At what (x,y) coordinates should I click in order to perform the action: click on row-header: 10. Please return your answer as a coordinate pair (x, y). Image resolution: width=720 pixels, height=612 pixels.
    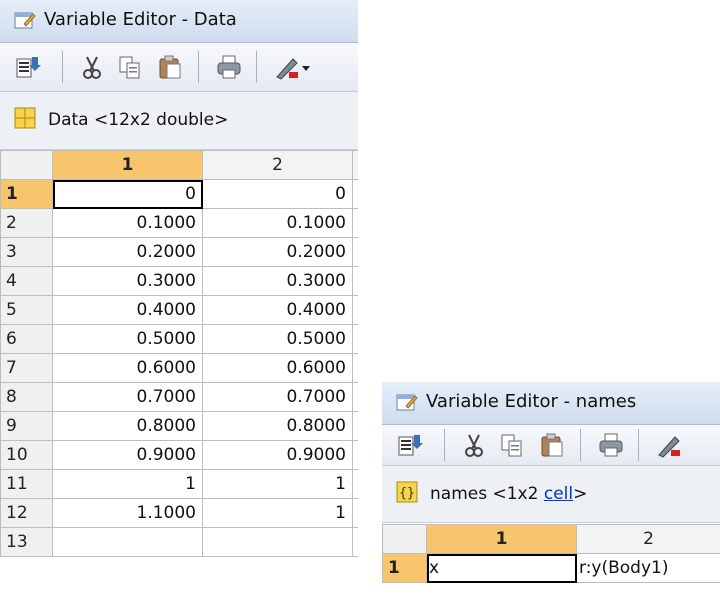
    Looking at the image, I should click on (26, 455).